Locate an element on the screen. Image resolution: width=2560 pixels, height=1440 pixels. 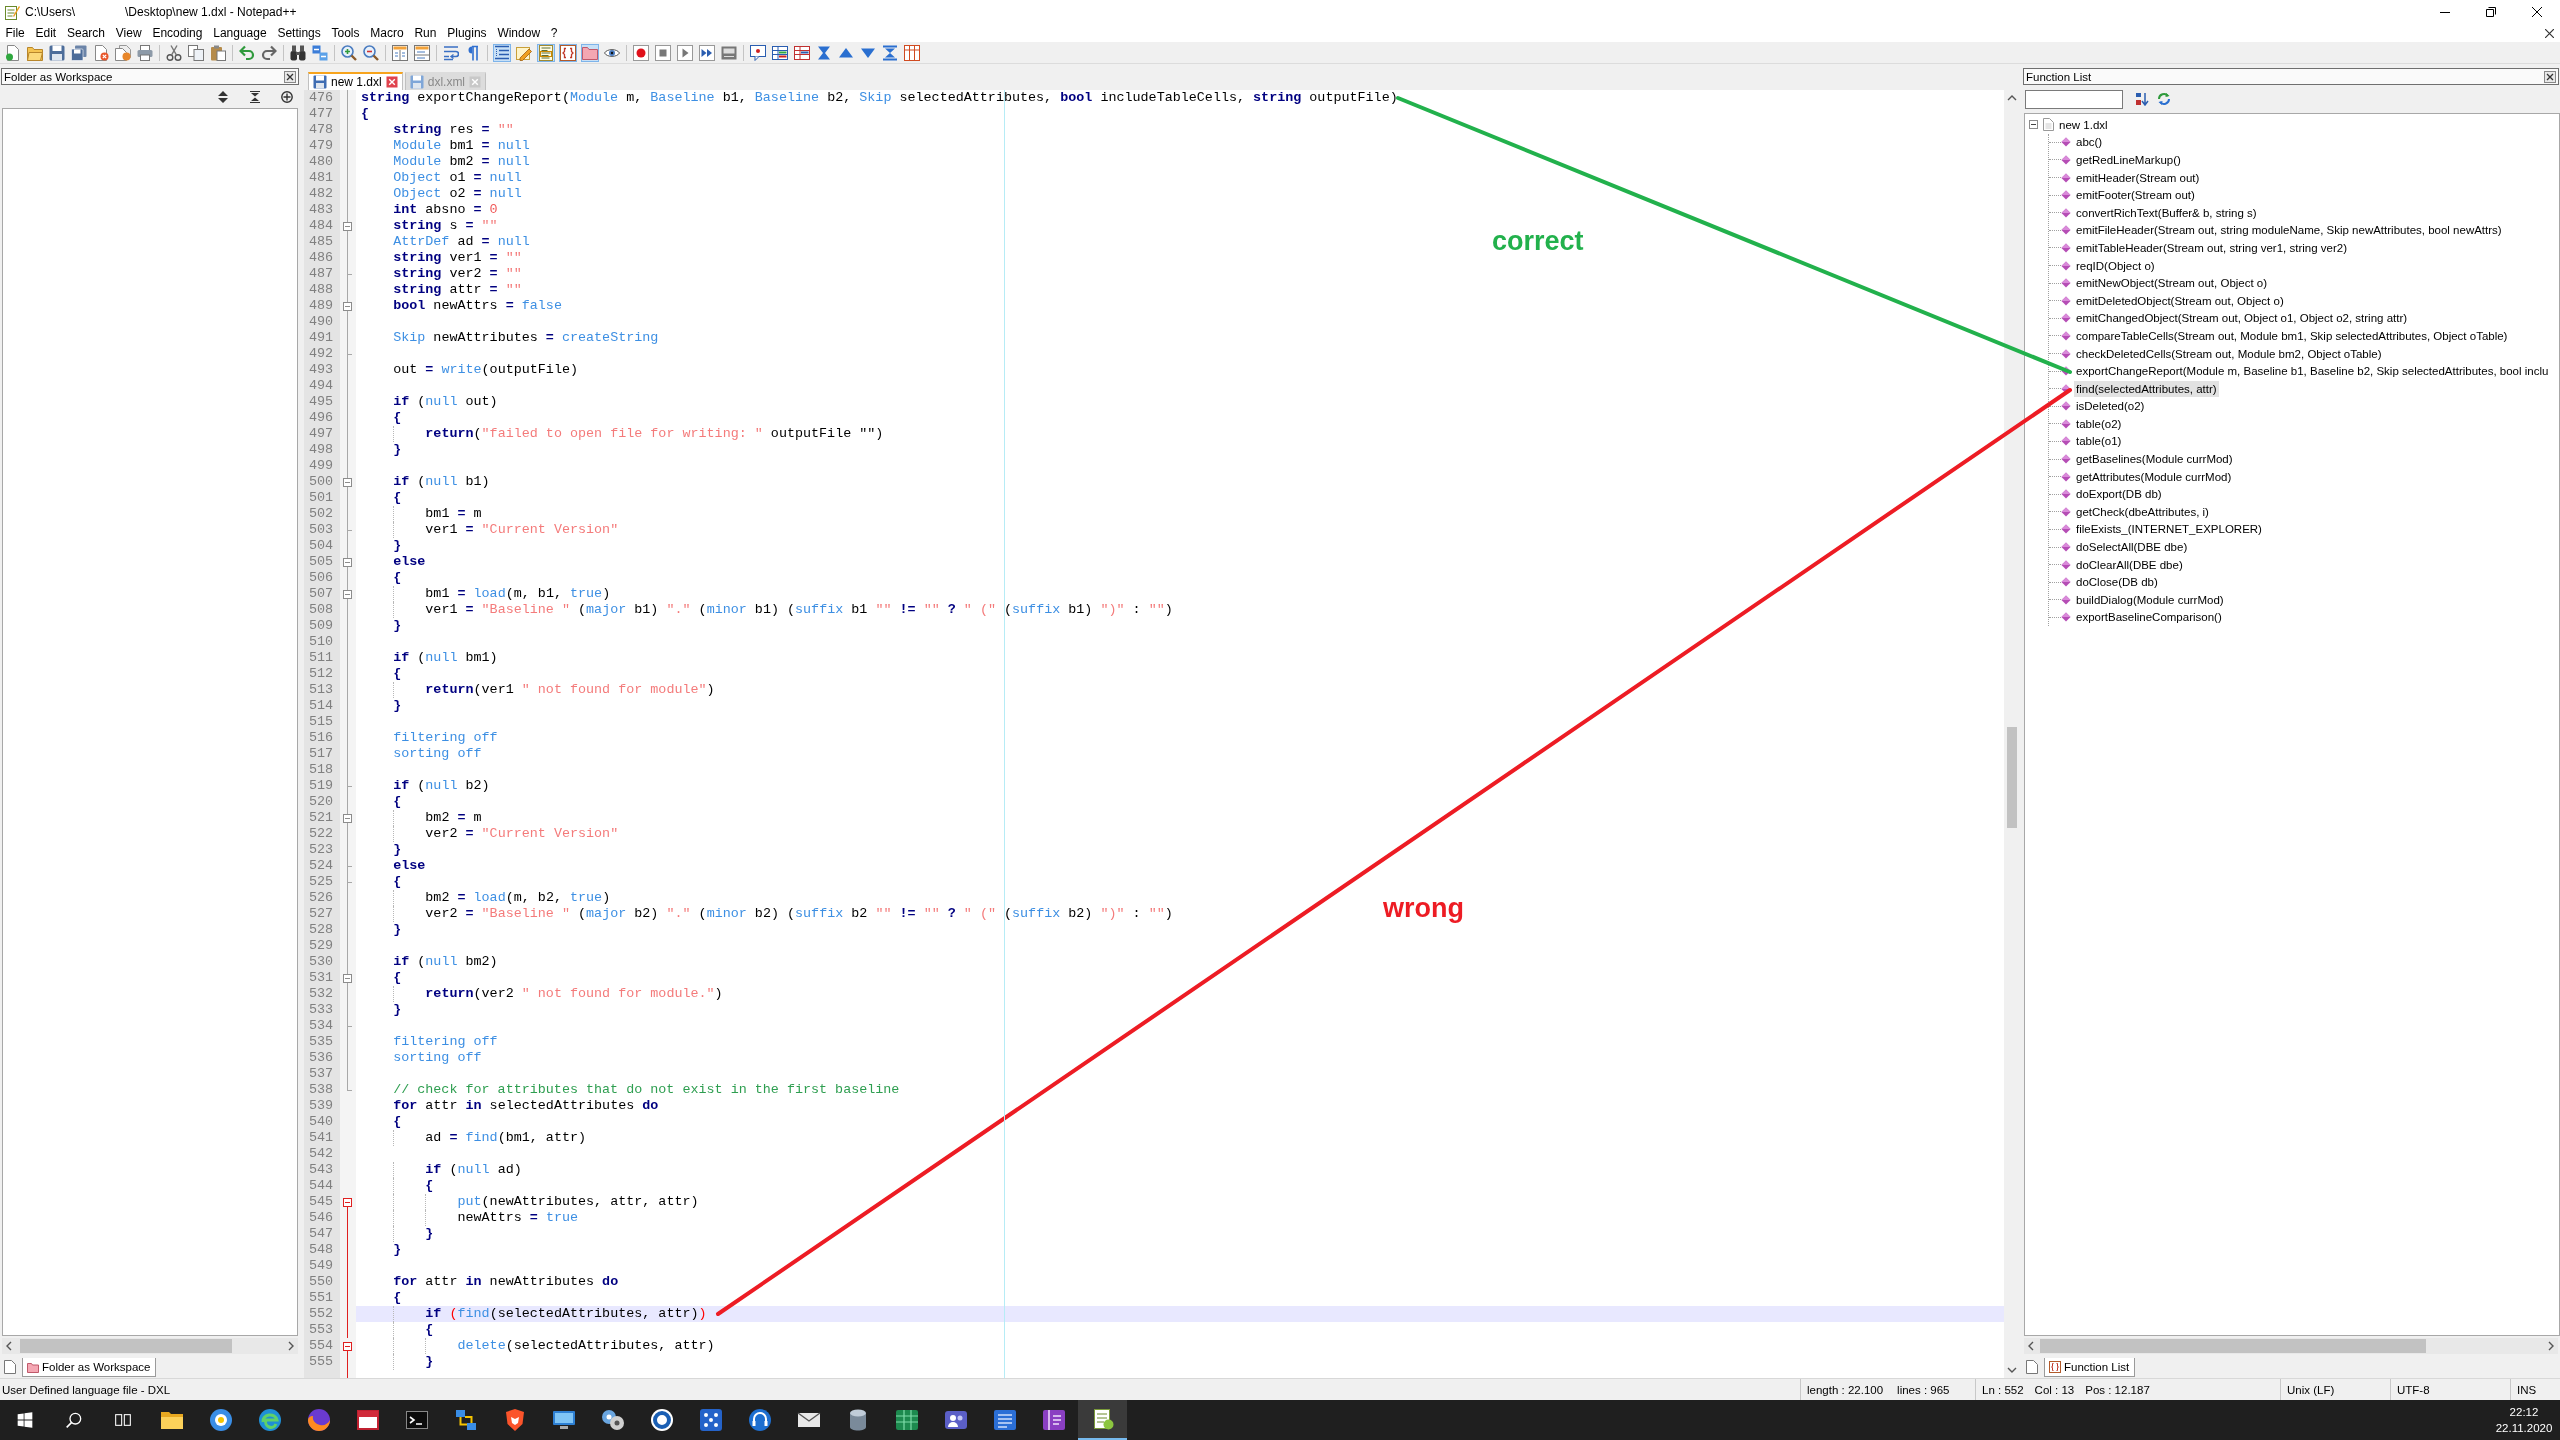
function-item: exportChangeReport(Module m, Baseline b1, Baseline b2, Skip selectedAttributes, bool inclu is located at coordinates (2312, 371).